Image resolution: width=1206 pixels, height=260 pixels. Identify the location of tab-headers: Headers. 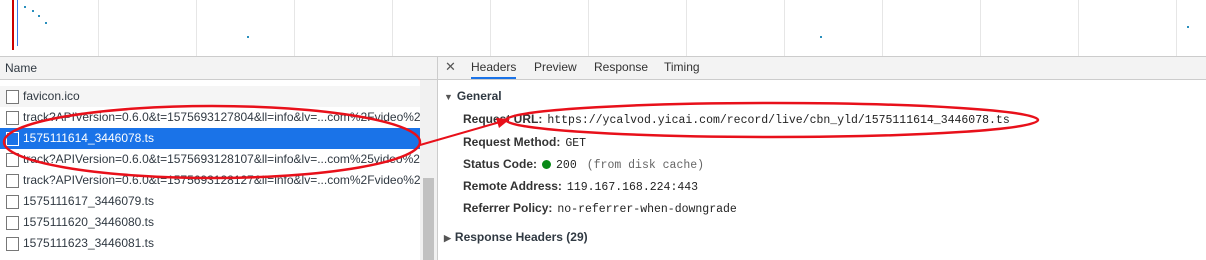
(494, 68).